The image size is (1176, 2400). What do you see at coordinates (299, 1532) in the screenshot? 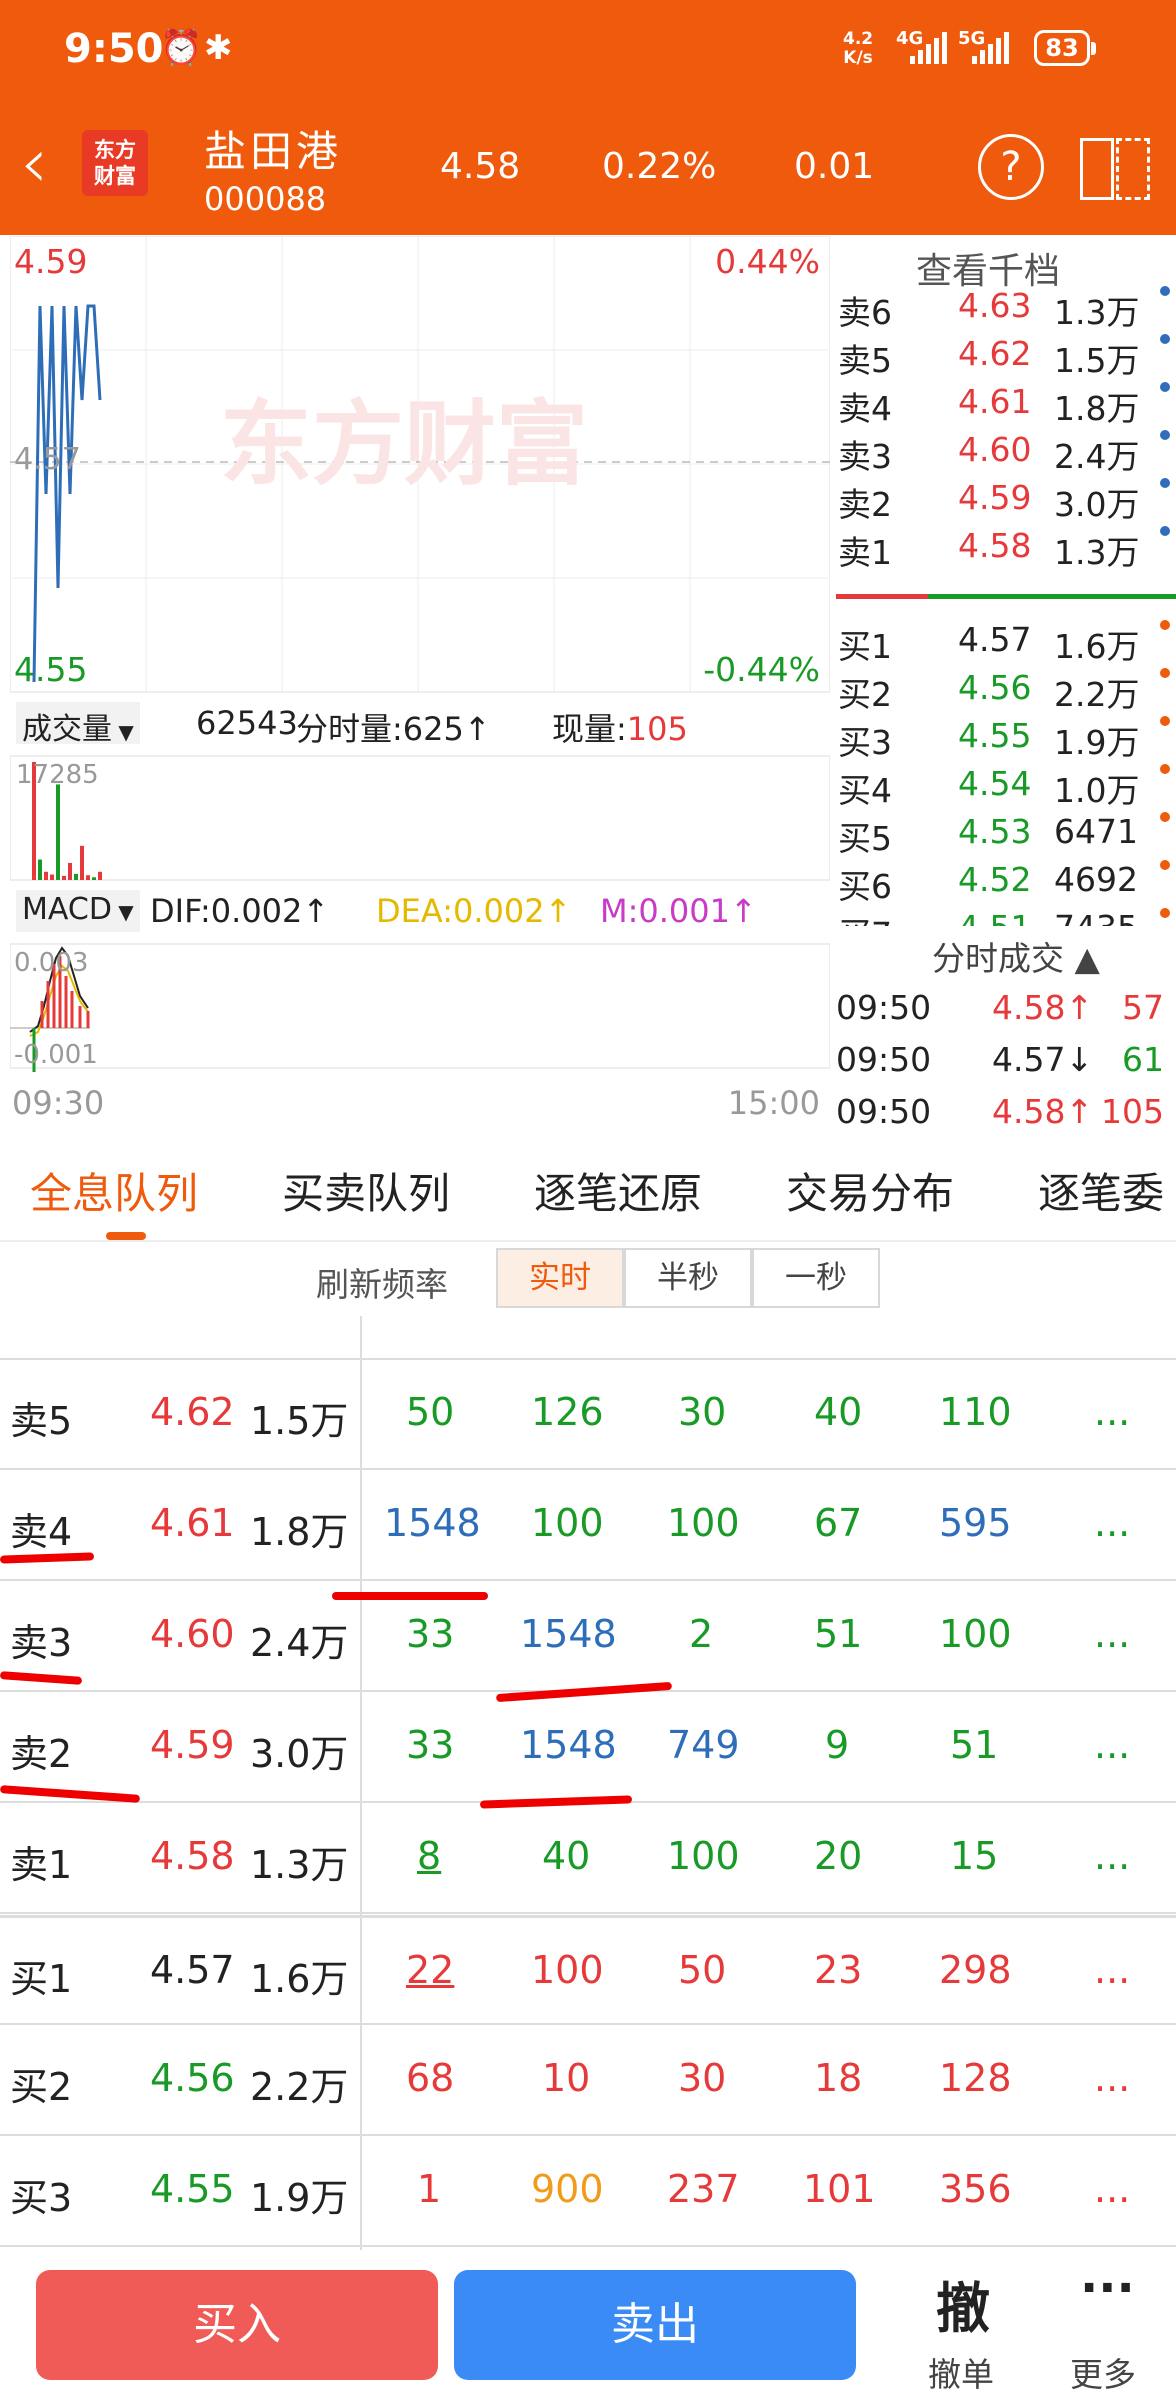
I see `row-volume: 1.8万` at bounding box center [299, 1532].